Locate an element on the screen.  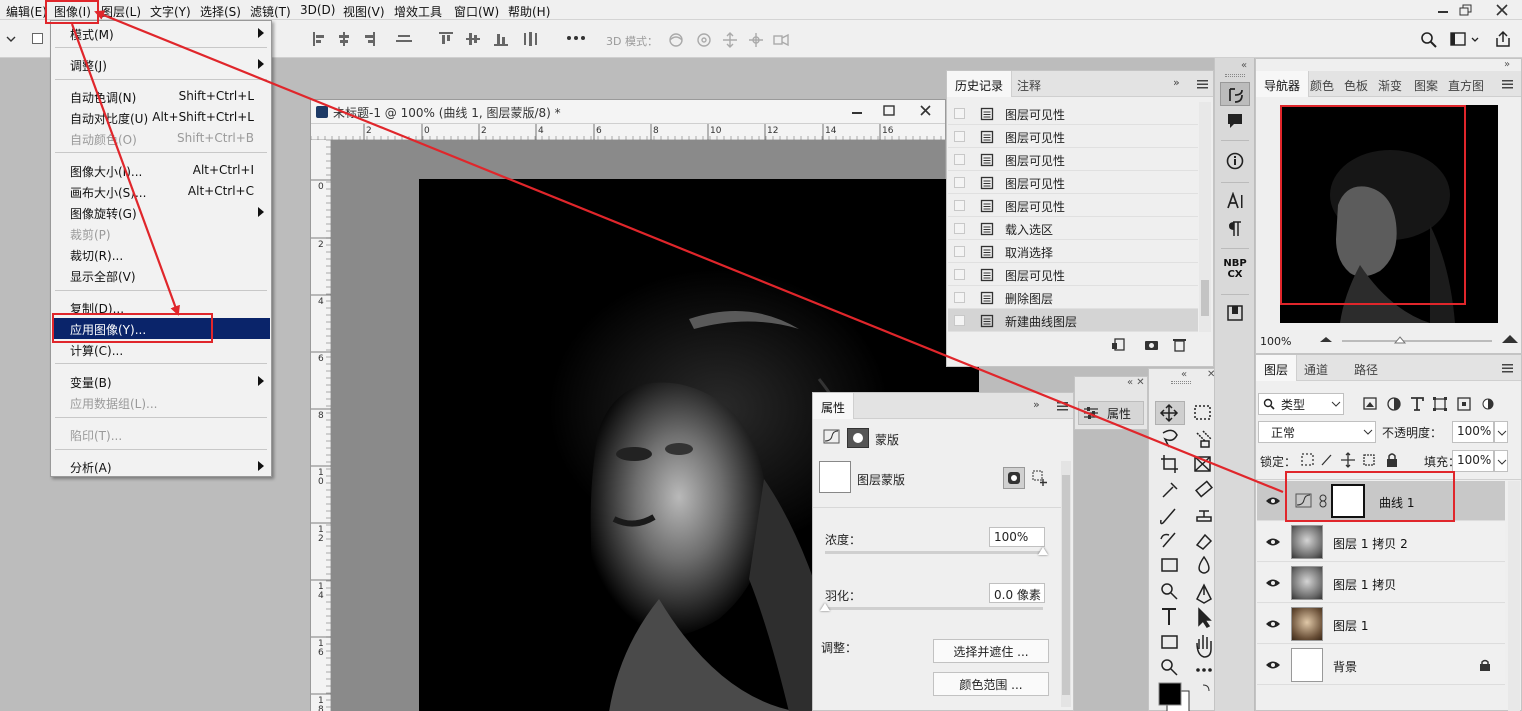
properties-collapsed-button: 属性 is located at coordinates (1111, 413).